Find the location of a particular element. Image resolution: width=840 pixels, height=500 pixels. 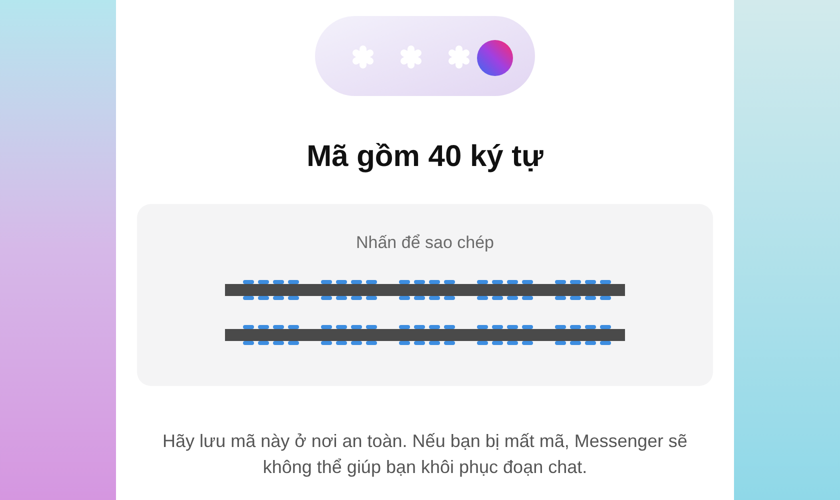

copy-hint: Nhấn để sao chép is located at coordinates (425, 243).